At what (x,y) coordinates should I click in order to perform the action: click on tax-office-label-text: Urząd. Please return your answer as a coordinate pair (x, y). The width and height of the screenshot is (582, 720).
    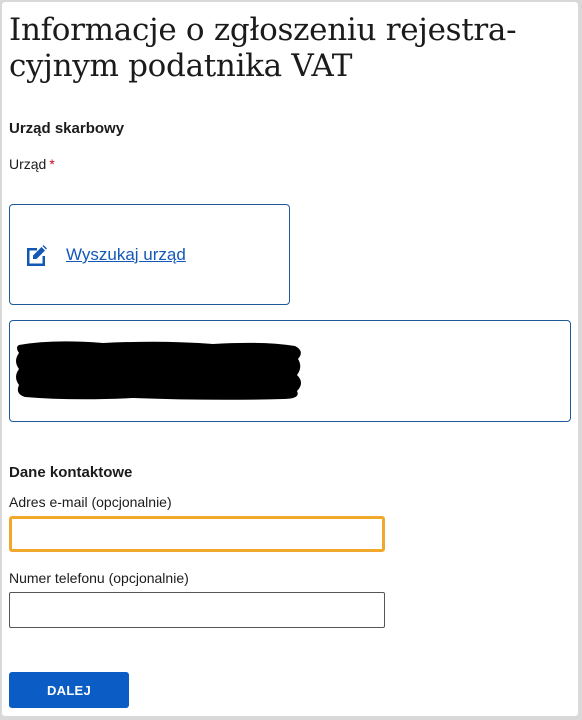
    Looking at the image, I should click on (28, 164).